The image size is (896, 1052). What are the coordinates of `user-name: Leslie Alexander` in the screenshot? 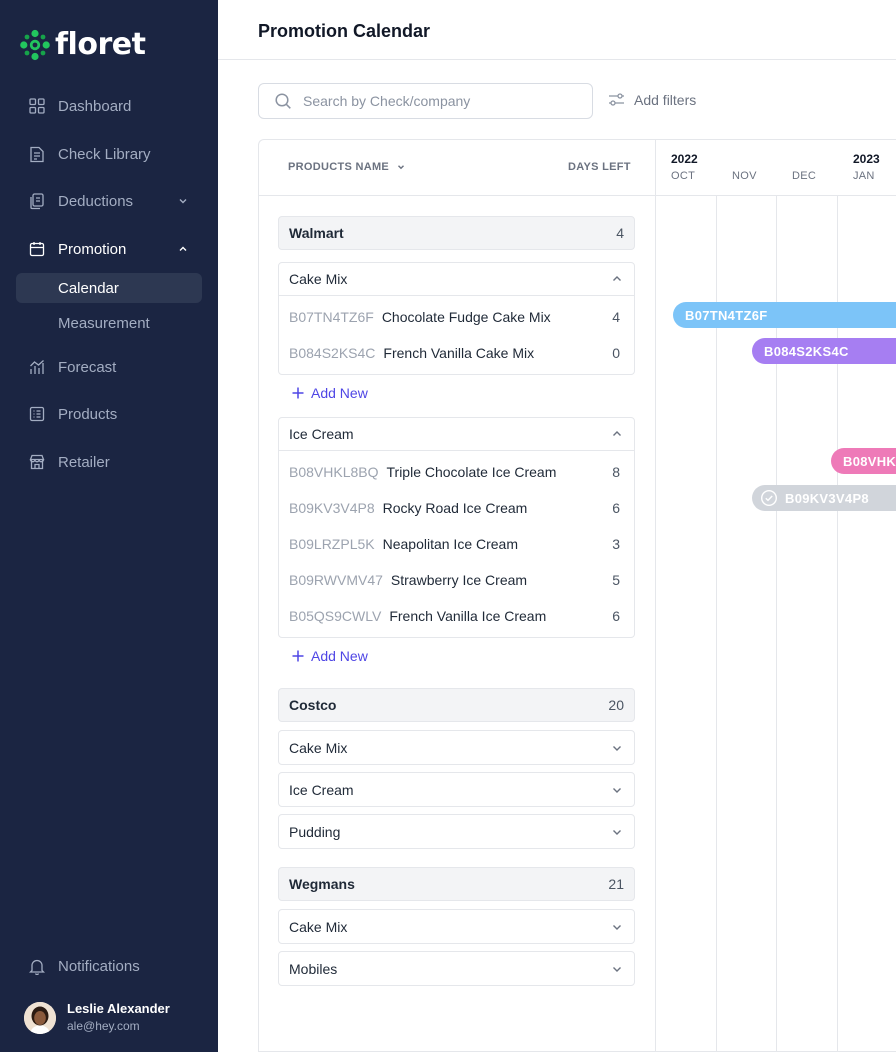 It's located at (118, 1008).